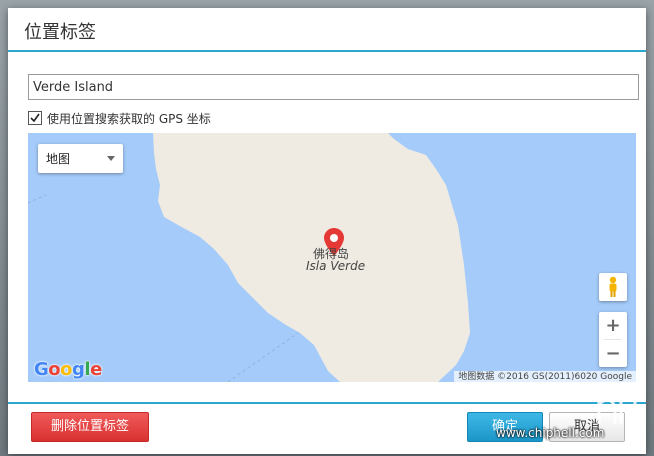 This screenshot has width=654, height=456. I want to click on pegman-figure, so click(613, 286).